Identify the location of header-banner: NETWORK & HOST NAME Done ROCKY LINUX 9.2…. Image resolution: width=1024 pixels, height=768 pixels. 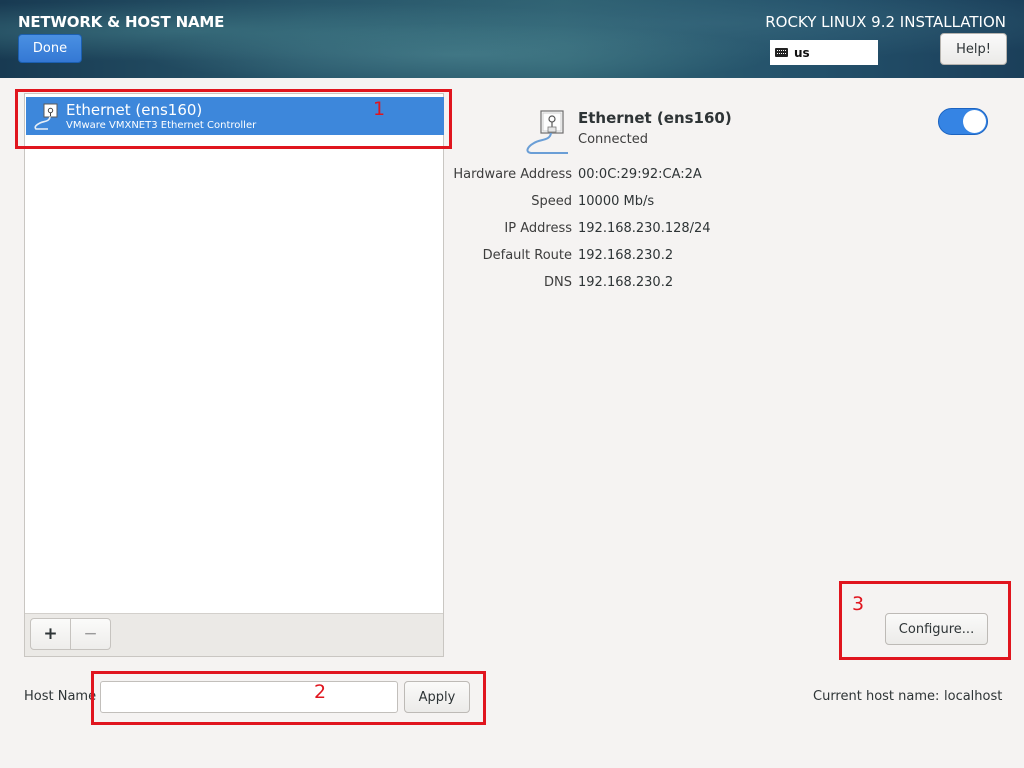
(512, 39).